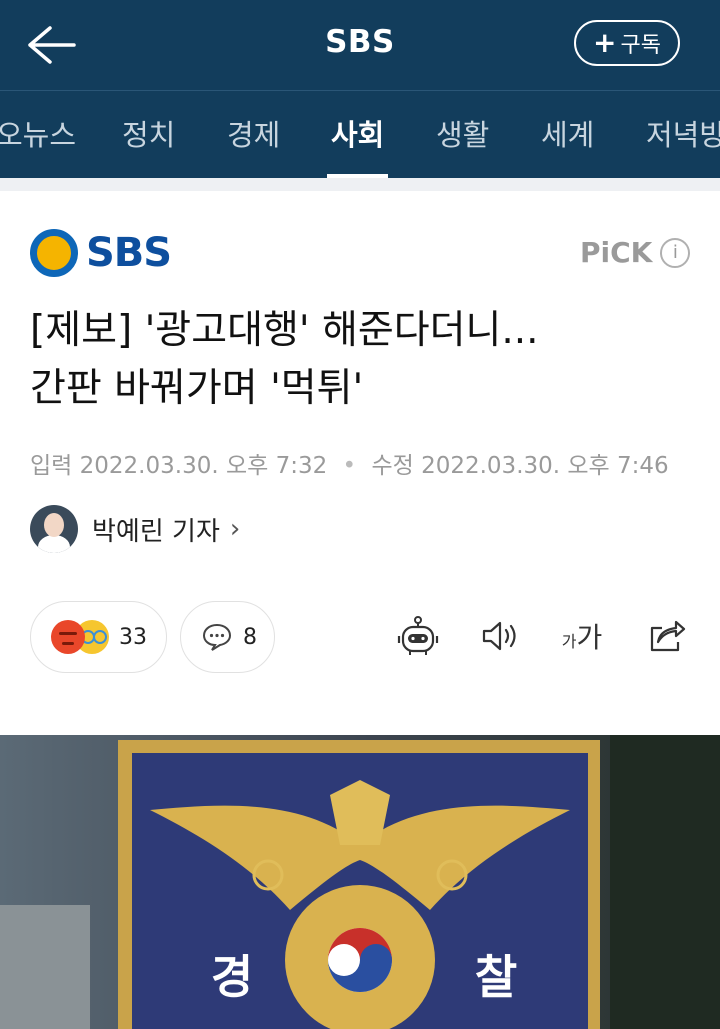 This screenshot has height=1029, width=720. I want to click on edit-label: 수정, so click(392, 466).